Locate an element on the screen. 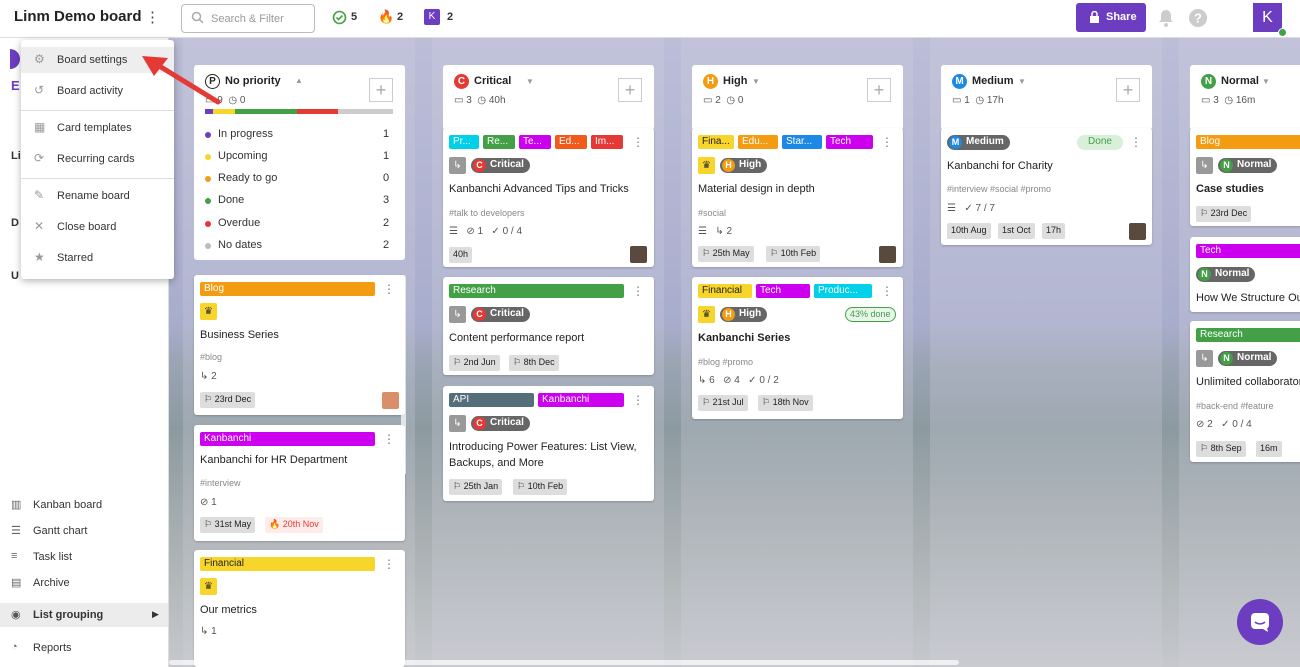 The height and width of the screenshot is (667, 1300). column-title: Normal is located at coordinates (1240, 81).